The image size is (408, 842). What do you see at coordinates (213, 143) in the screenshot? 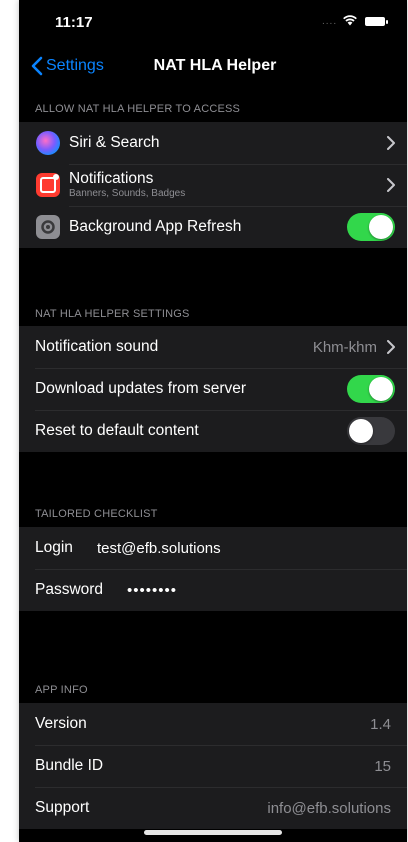
I see `siri-search-row: Siri & Search` at bounding box center [213, 143].